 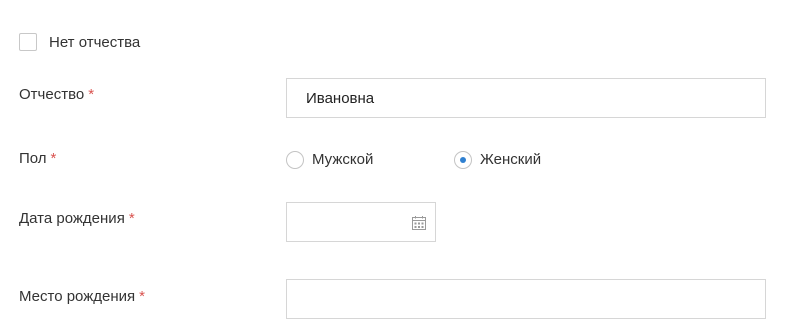 I want to click on gender-female-radio, so click(x=463, y=160).